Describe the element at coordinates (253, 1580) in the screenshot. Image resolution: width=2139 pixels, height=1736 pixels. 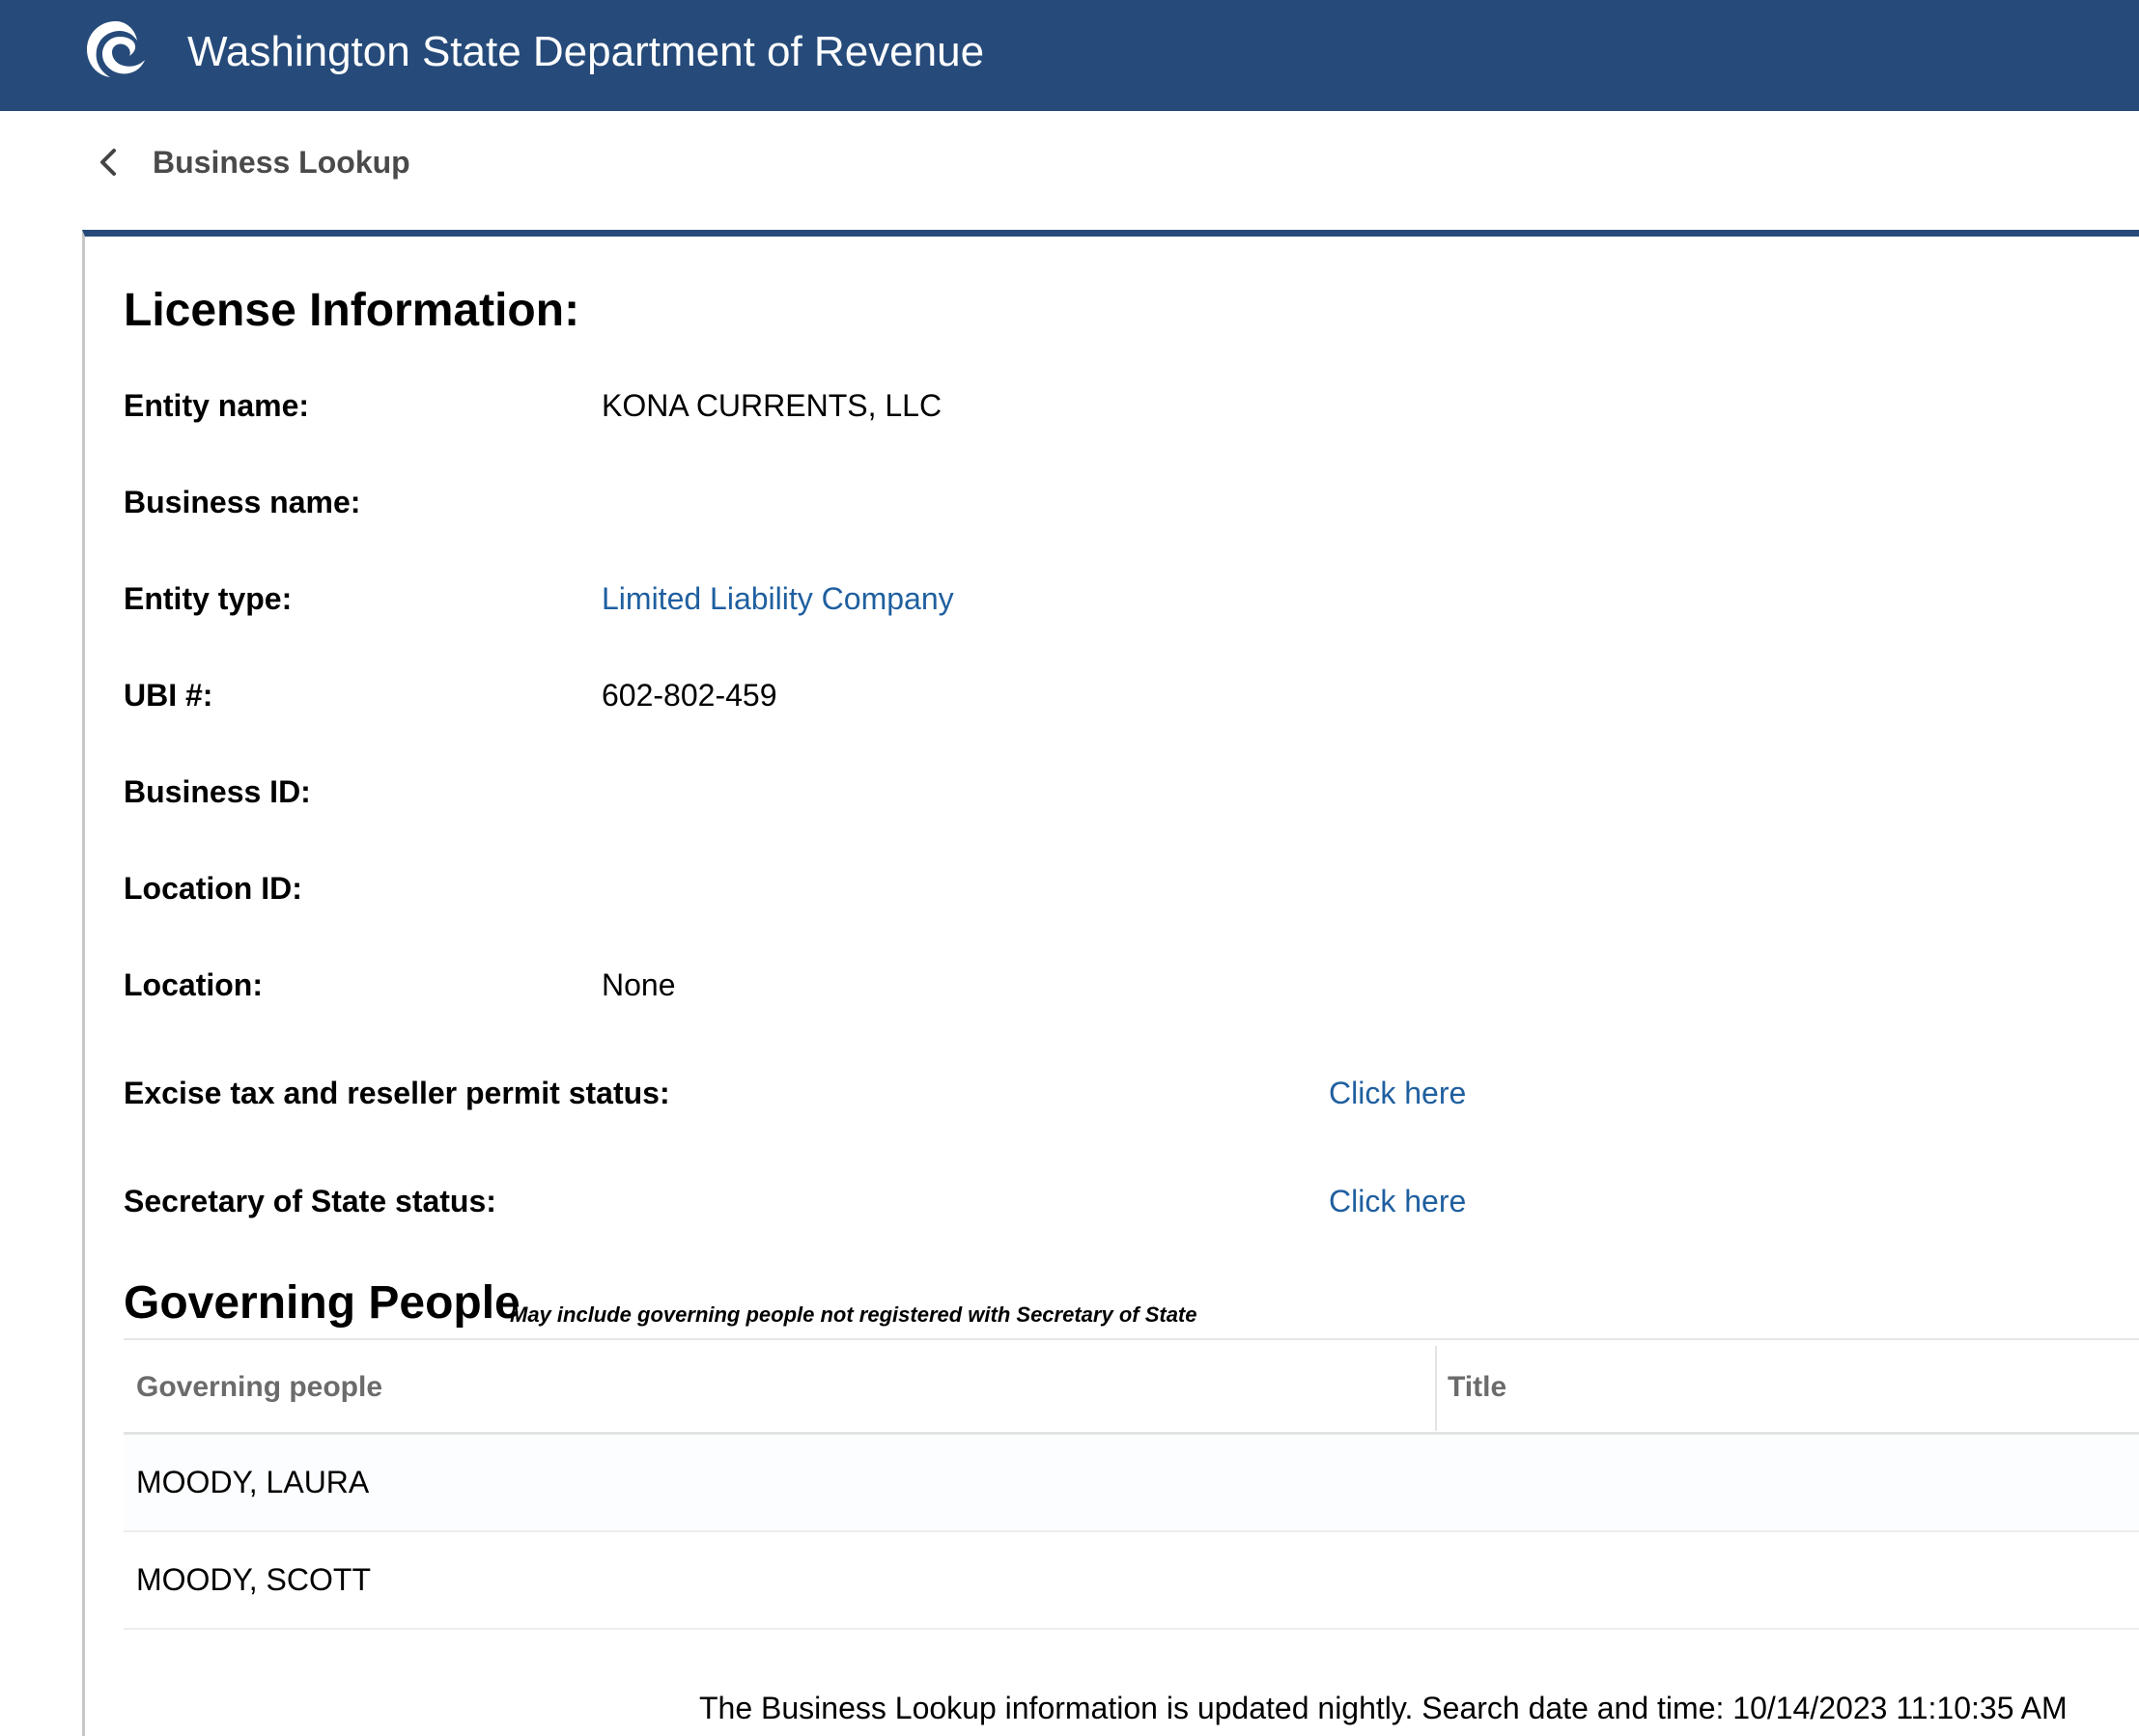
I see `governing-person-name: MOODY, SCOTT` at that location.